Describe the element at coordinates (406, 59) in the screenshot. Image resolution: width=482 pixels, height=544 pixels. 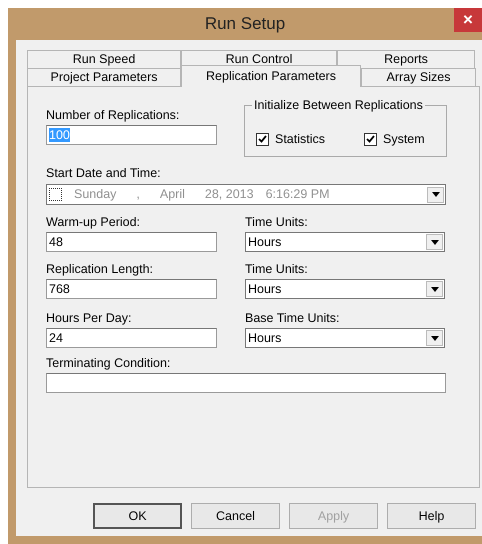
I see `tab: Reports` at that location.